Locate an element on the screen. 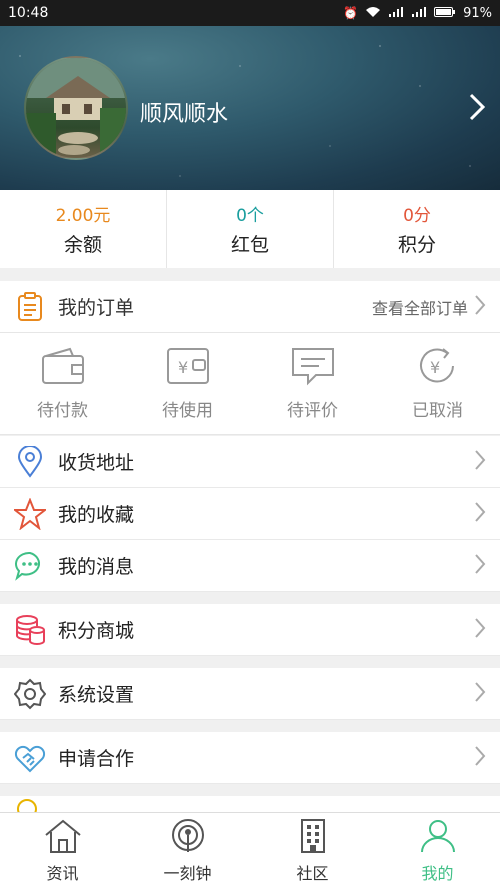  order-status-label: 已取消 is located at coordinates (437, 411).